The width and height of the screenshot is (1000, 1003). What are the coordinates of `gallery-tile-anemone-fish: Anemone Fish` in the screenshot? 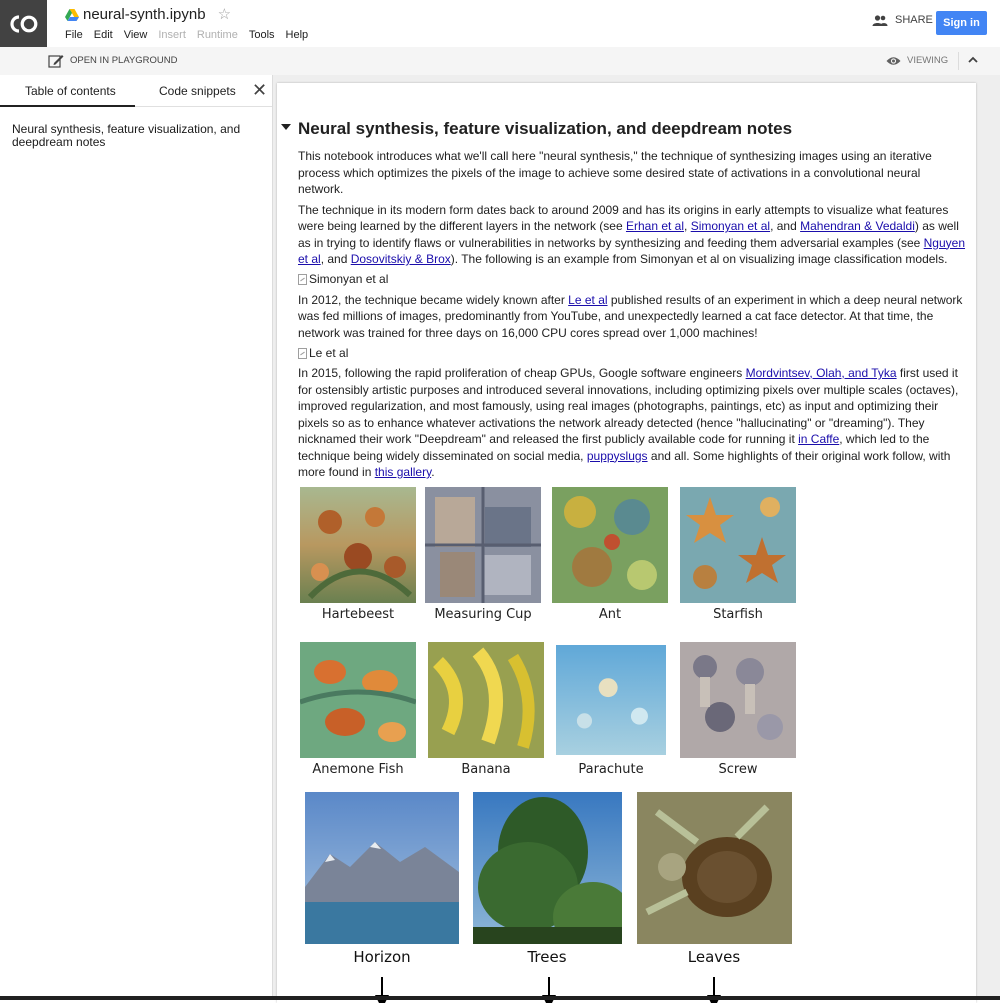 It's located at (358, 702).